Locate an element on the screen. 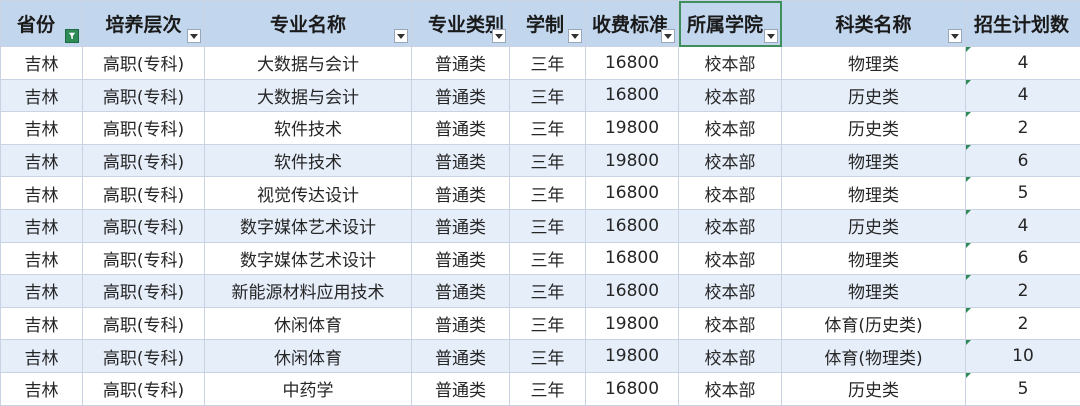  cell-major: 休闲体育 is located at coordinates (308, 356).